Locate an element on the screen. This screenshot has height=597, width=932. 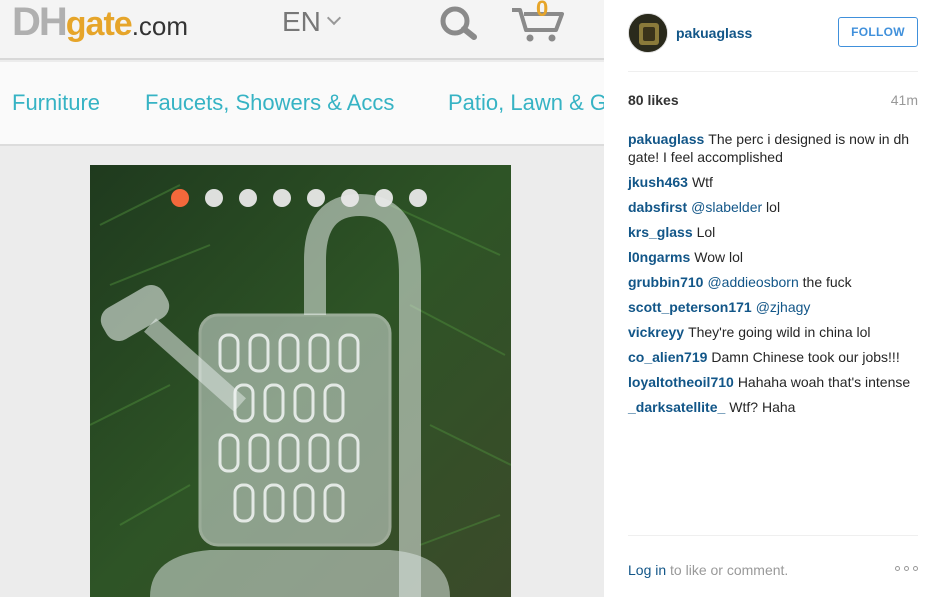
comment-item: vickreyy They're going wild in china lol is located at coordinates (773, 332).